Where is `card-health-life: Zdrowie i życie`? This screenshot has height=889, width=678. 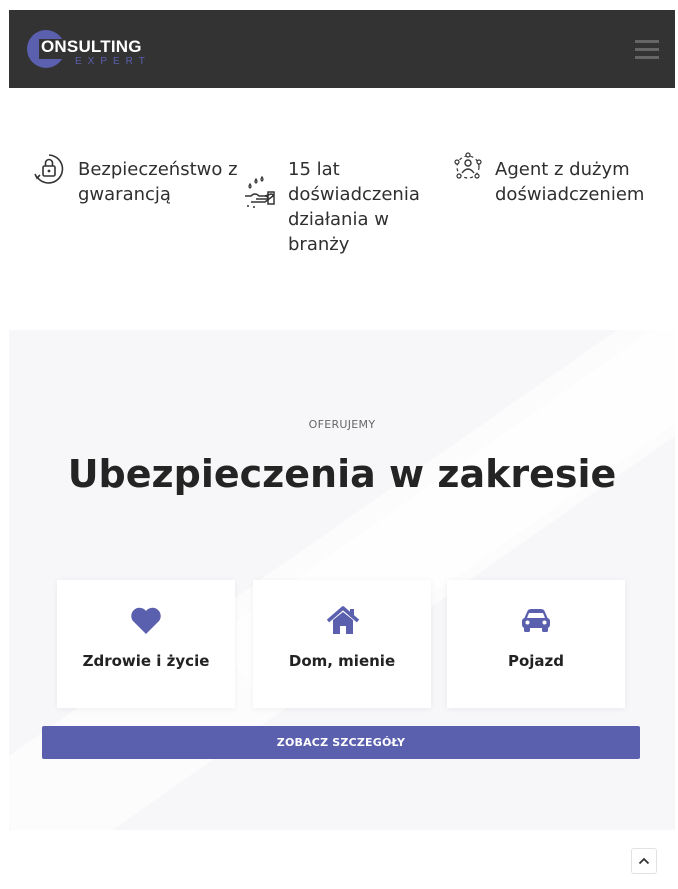 card-health-life: Zdrowie i życie is located at coordinates (146, 644).